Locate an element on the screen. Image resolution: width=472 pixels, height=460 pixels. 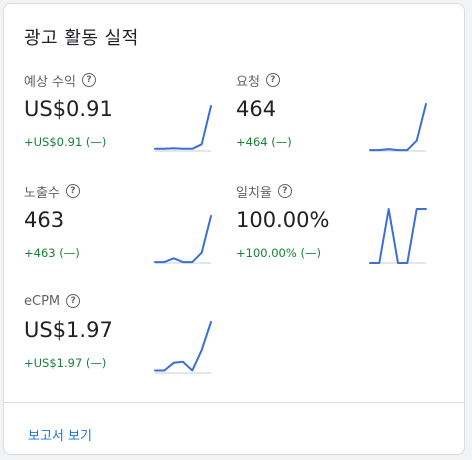
sparkline-impressions is located at coordinates (183, 239).